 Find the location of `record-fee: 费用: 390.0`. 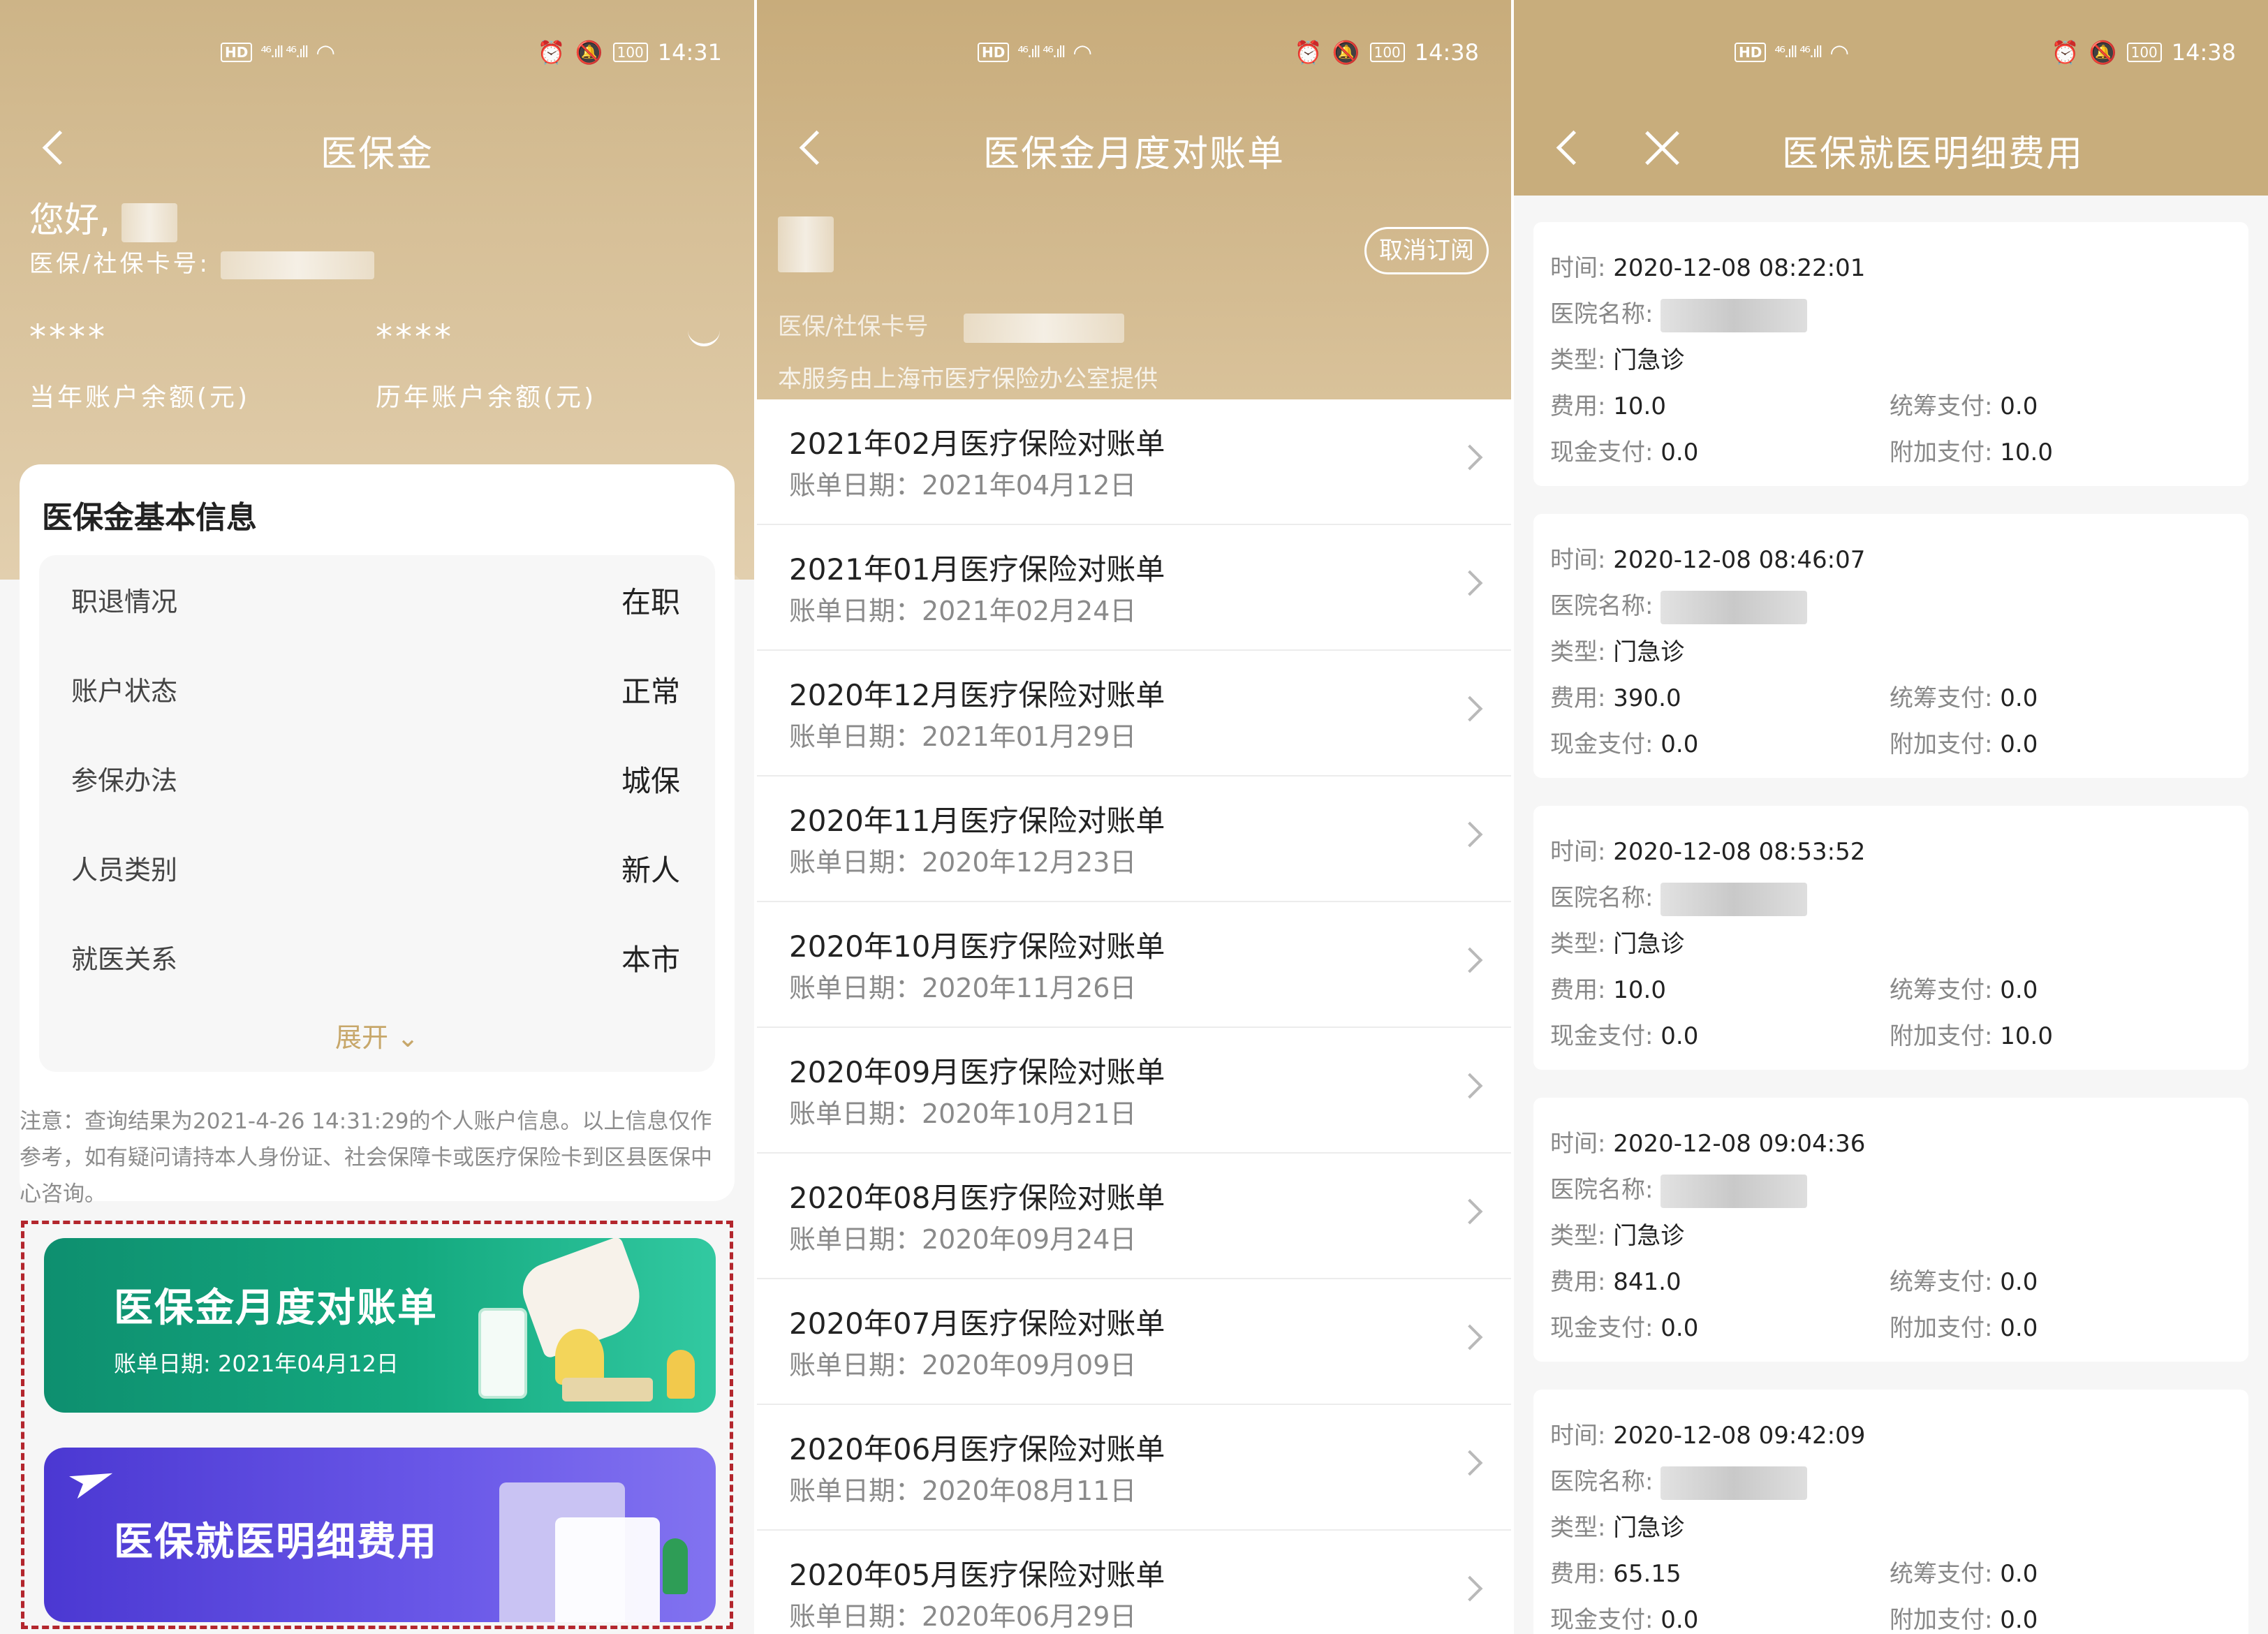

record-fee: 费用: 390.0 is located at coordinates (1615, 696).